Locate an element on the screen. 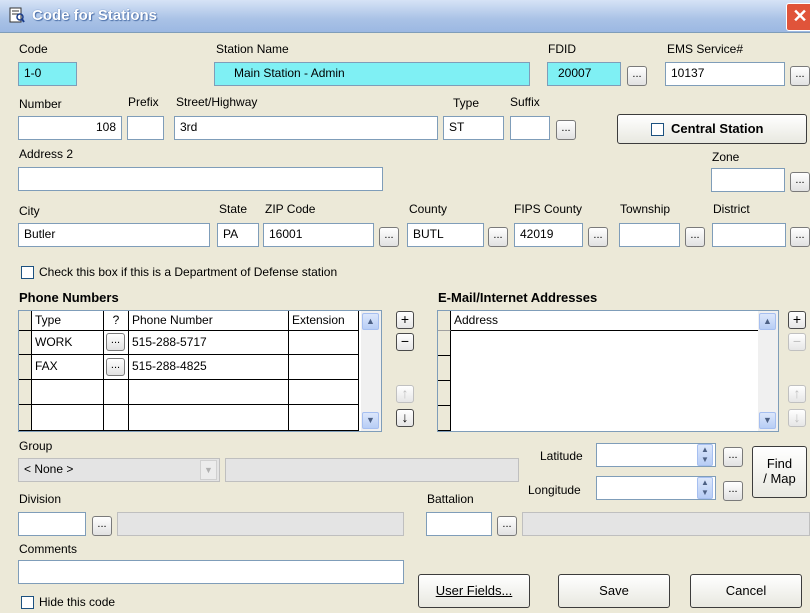 The image size is (810, 613). type-field: ST is located at coordinates (473, 128).